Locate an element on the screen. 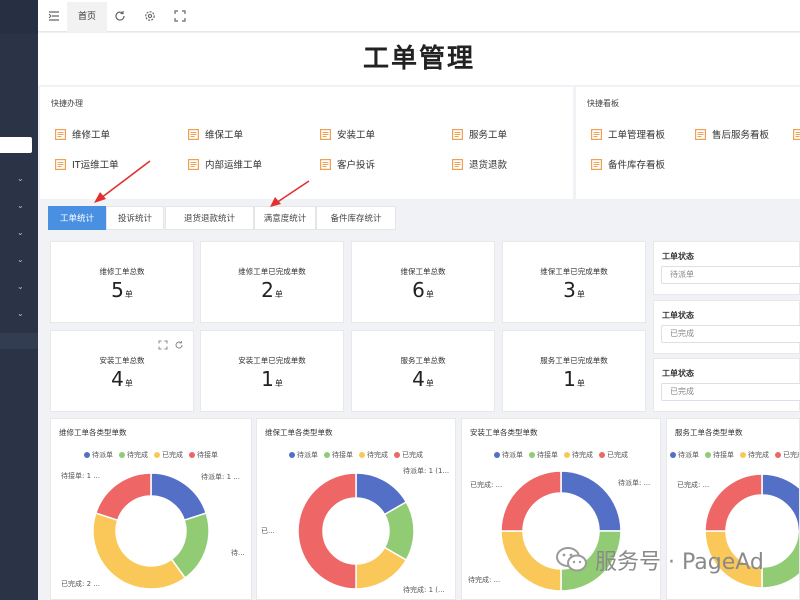 The width and height of the screenshot is (800, 600). watermark-text: 服务号 · PageAd is located at coordinates (679, 562).